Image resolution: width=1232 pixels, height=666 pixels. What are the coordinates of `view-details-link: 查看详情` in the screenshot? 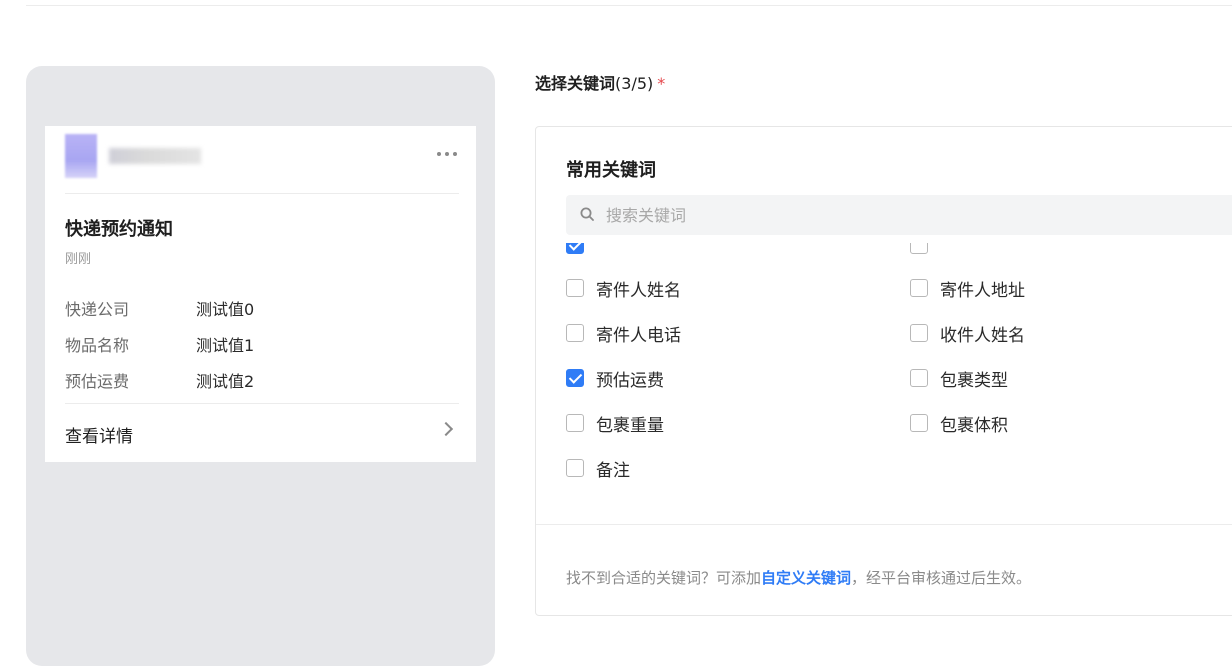 It's located at (262, 432).